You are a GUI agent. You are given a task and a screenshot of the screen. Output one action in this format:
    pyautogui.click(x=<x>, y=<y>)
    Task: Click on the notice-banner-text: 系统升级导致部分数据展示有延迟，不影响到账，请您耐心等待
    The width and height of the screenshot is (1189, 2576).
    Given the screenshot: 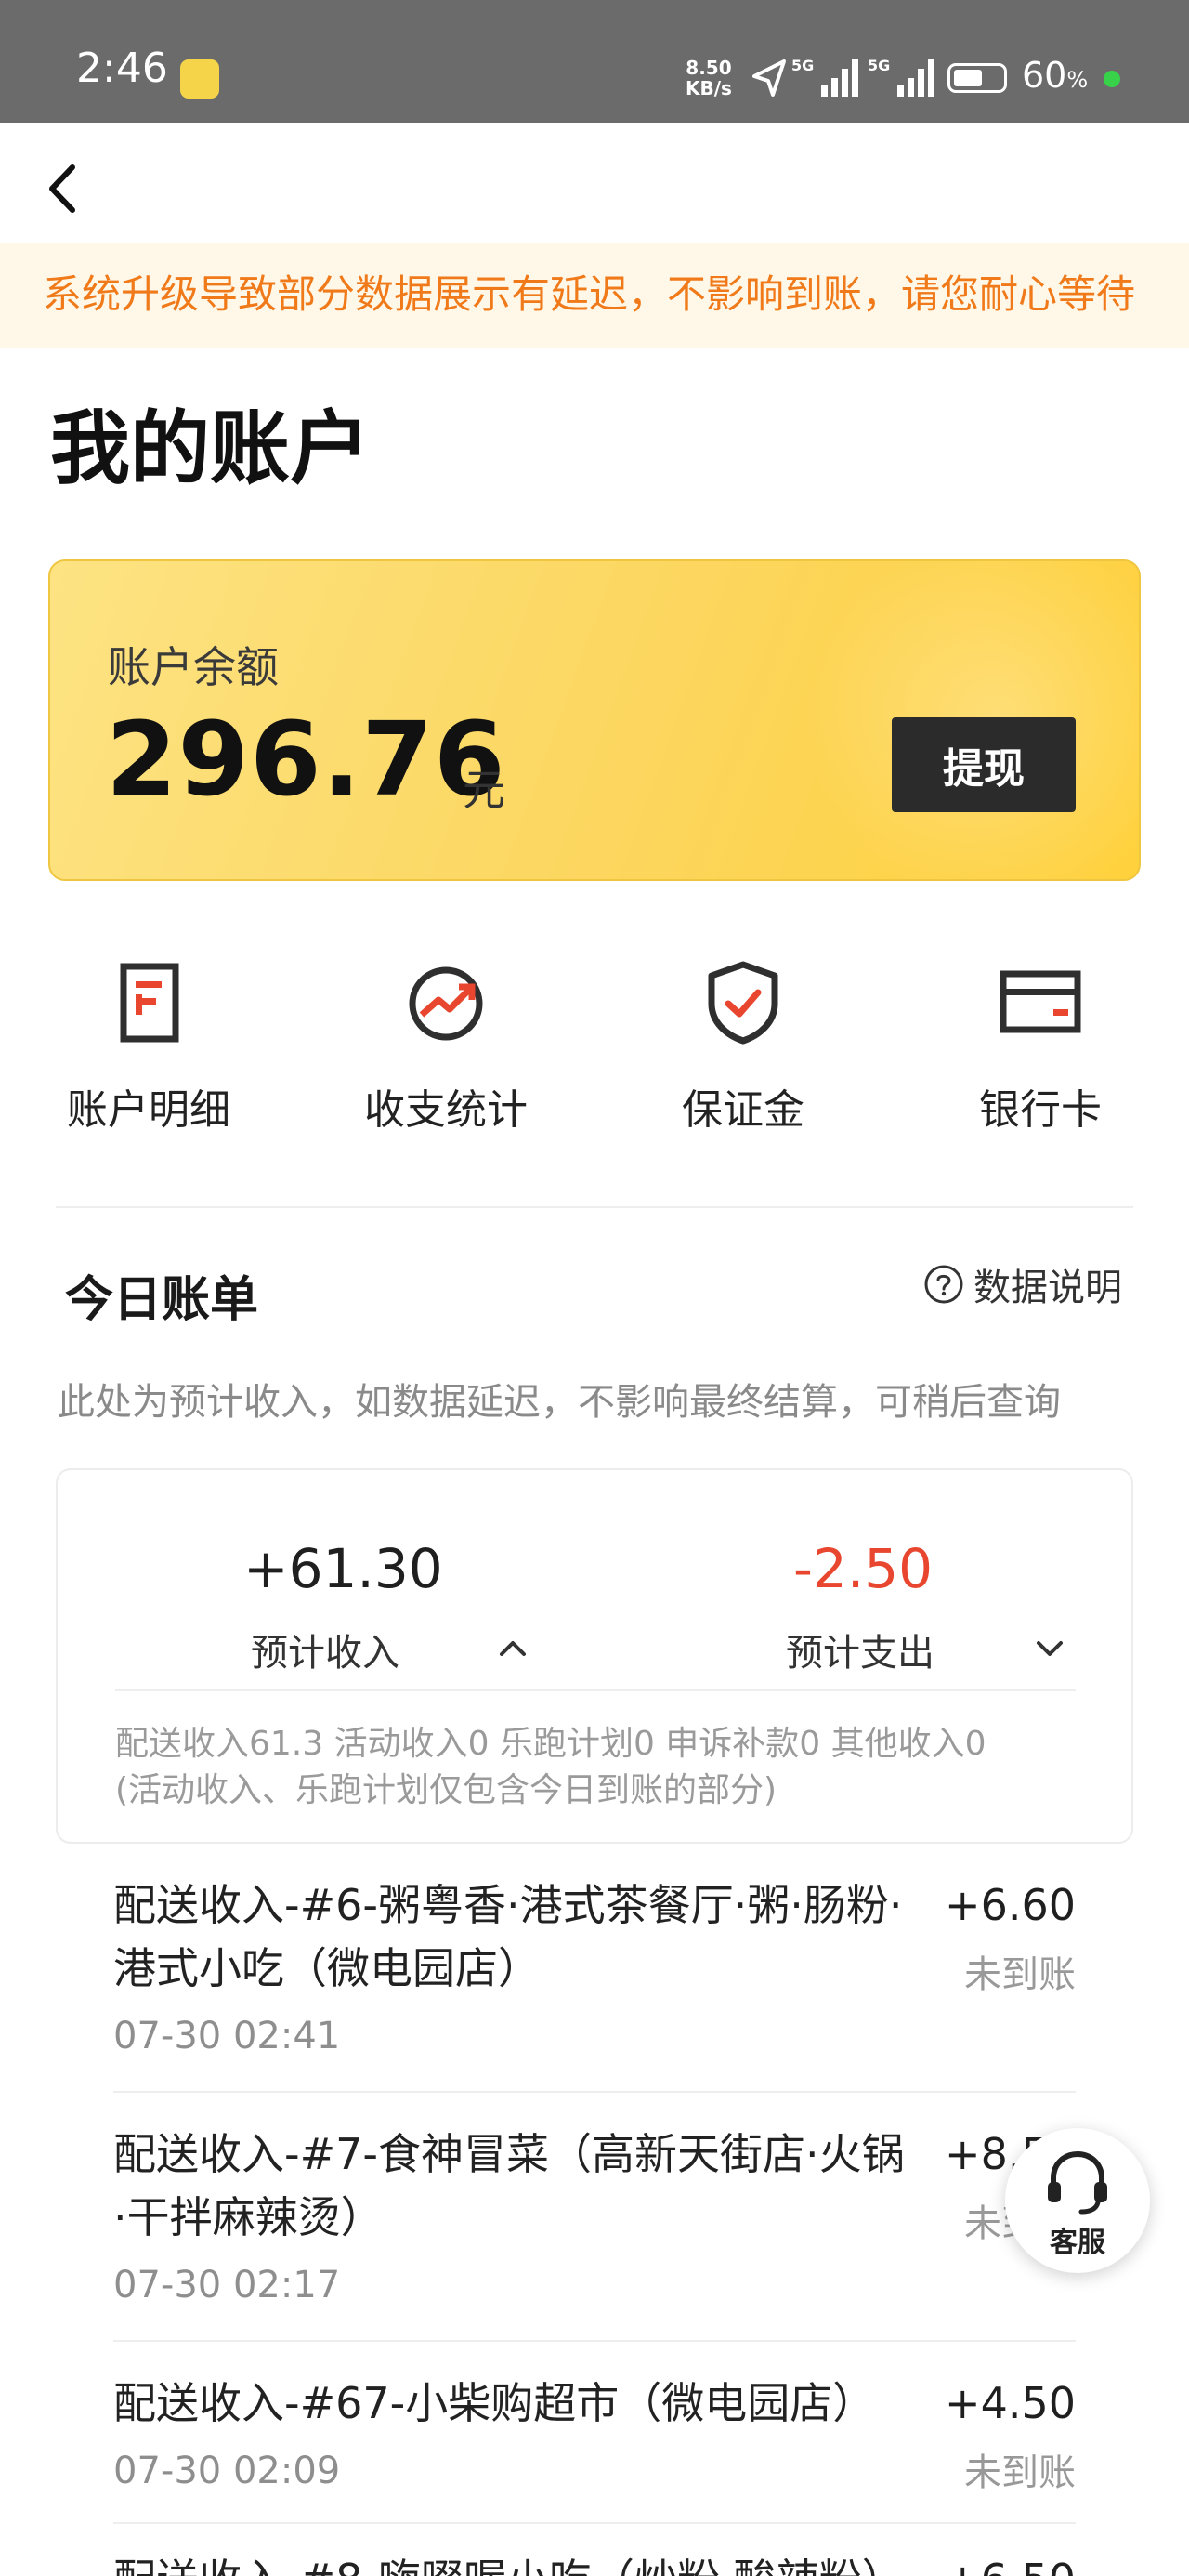 What is the action you would take?
    pyautogui.click(x=589, y=294)
    